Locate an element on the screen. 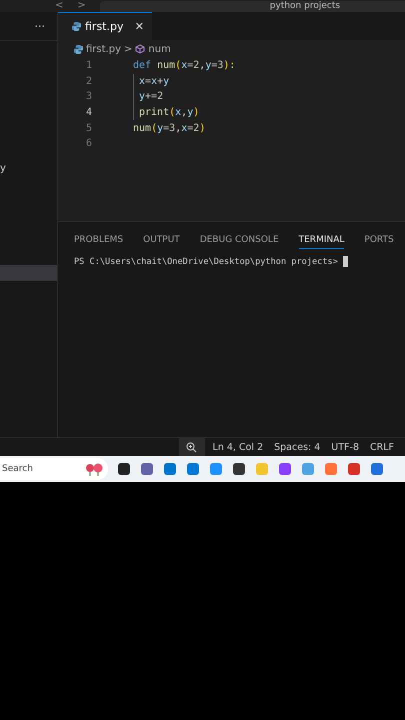 Image resolution: width=405 pixels, height=720 pixels. code-line: x=x+y is located at coordinates (154, 81).